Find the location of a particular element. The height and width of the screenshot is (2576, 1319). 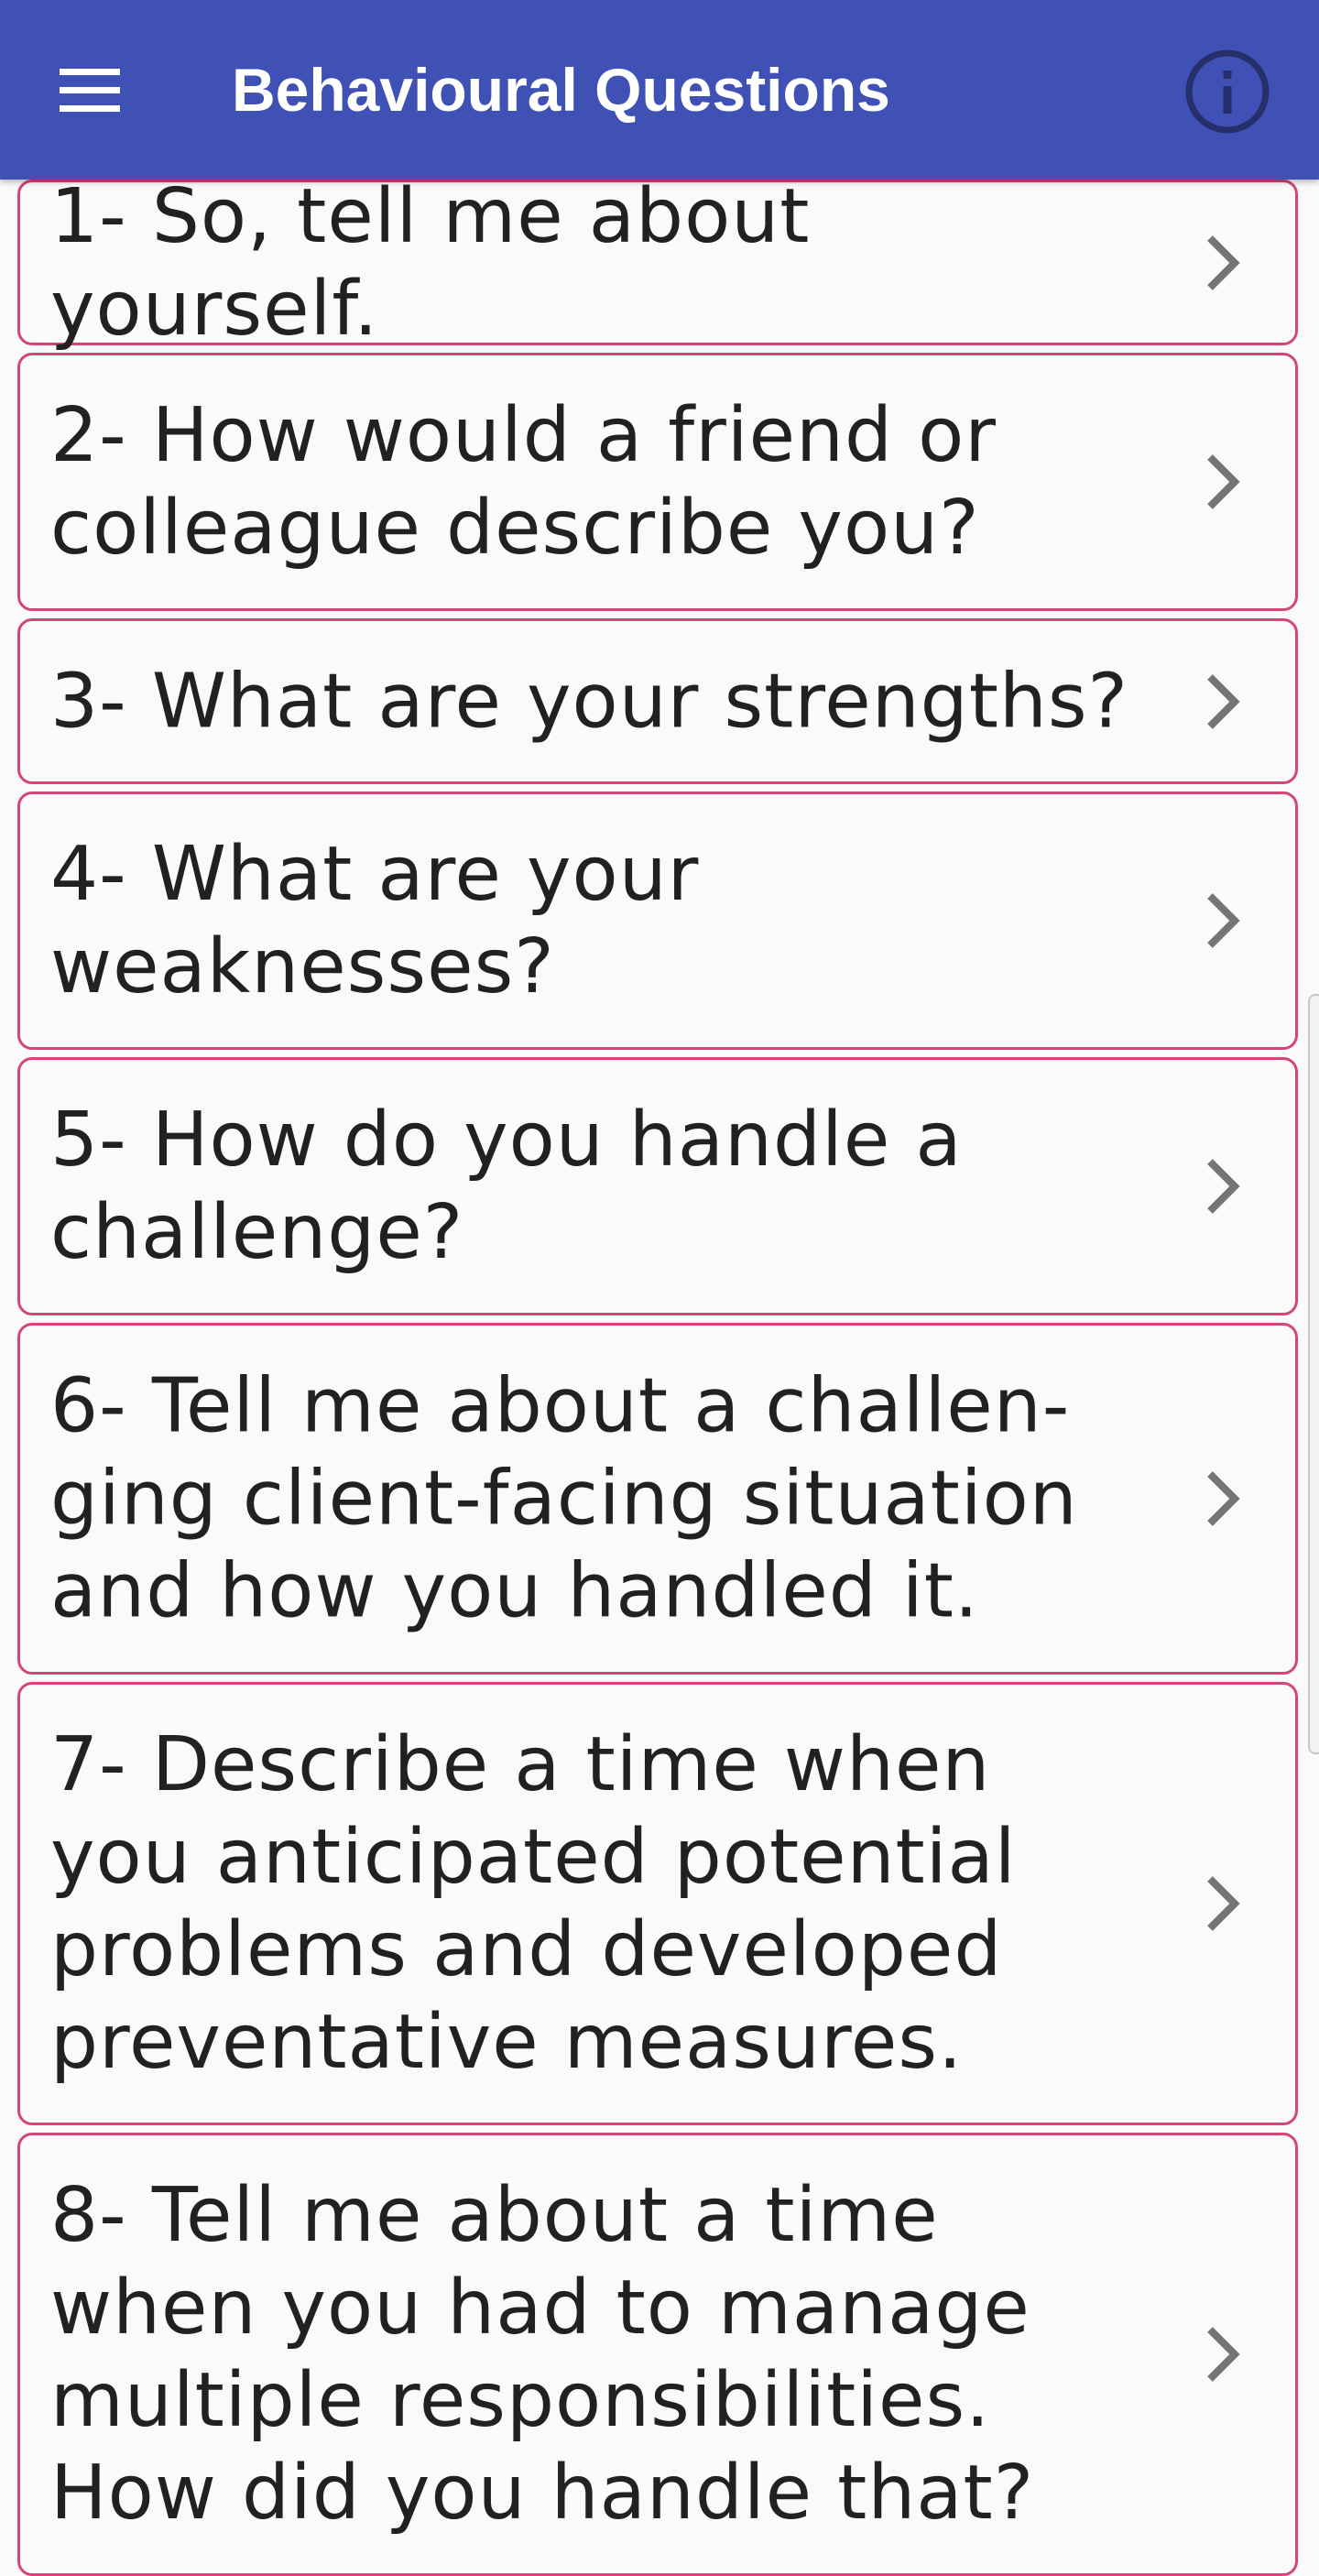

hamburger-menu-icon is located at coordinates (90, 72).